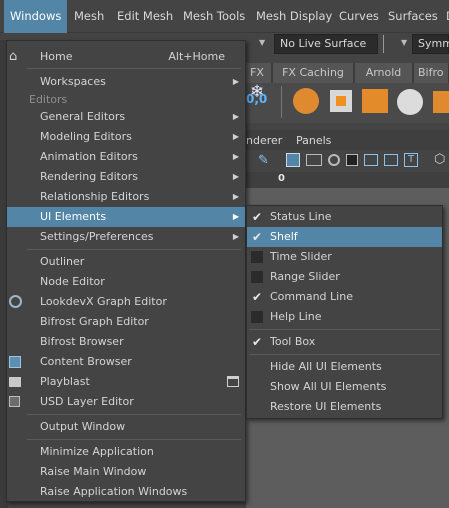 This screenshot has width=449, height=508. What do you see at coordinates (97, 451) in the screenshot?
I see `menu-item-label: Minimize Application` at bounding box center [97, 451].